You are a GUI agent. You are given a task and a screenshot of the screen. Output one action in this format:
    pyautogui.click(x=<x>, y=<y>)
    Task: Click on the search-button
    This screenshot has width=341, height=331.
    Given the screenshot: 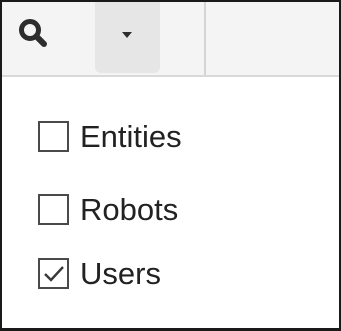 What is the action you would take?
    pyautogui.click(x=34, y=34)
    